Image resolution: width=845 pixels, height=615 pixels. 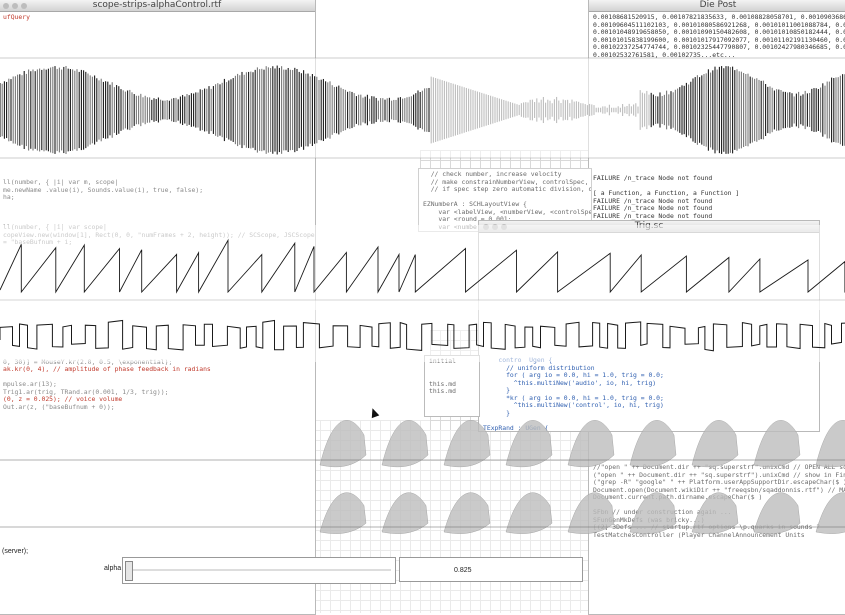 What do you see at coordinates (496, 228) in the screenshot?
I see `trig-window-controls` at bounding box center [496, 228].